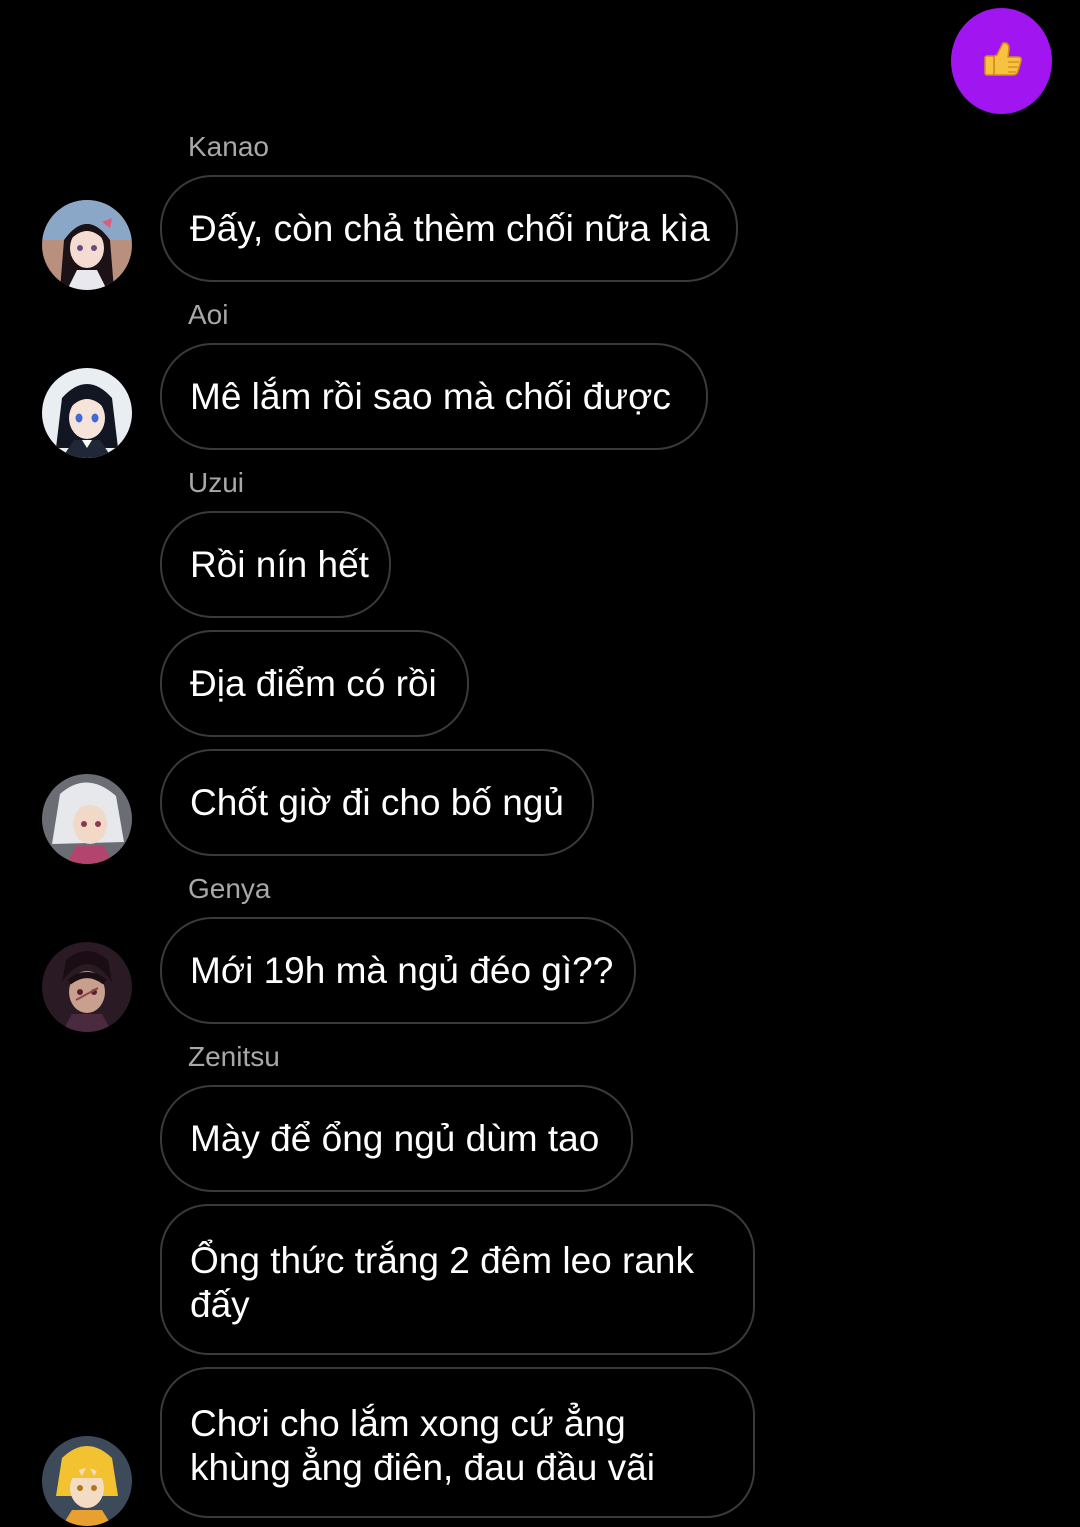  I want to click on like-button, so click(1001, 61).